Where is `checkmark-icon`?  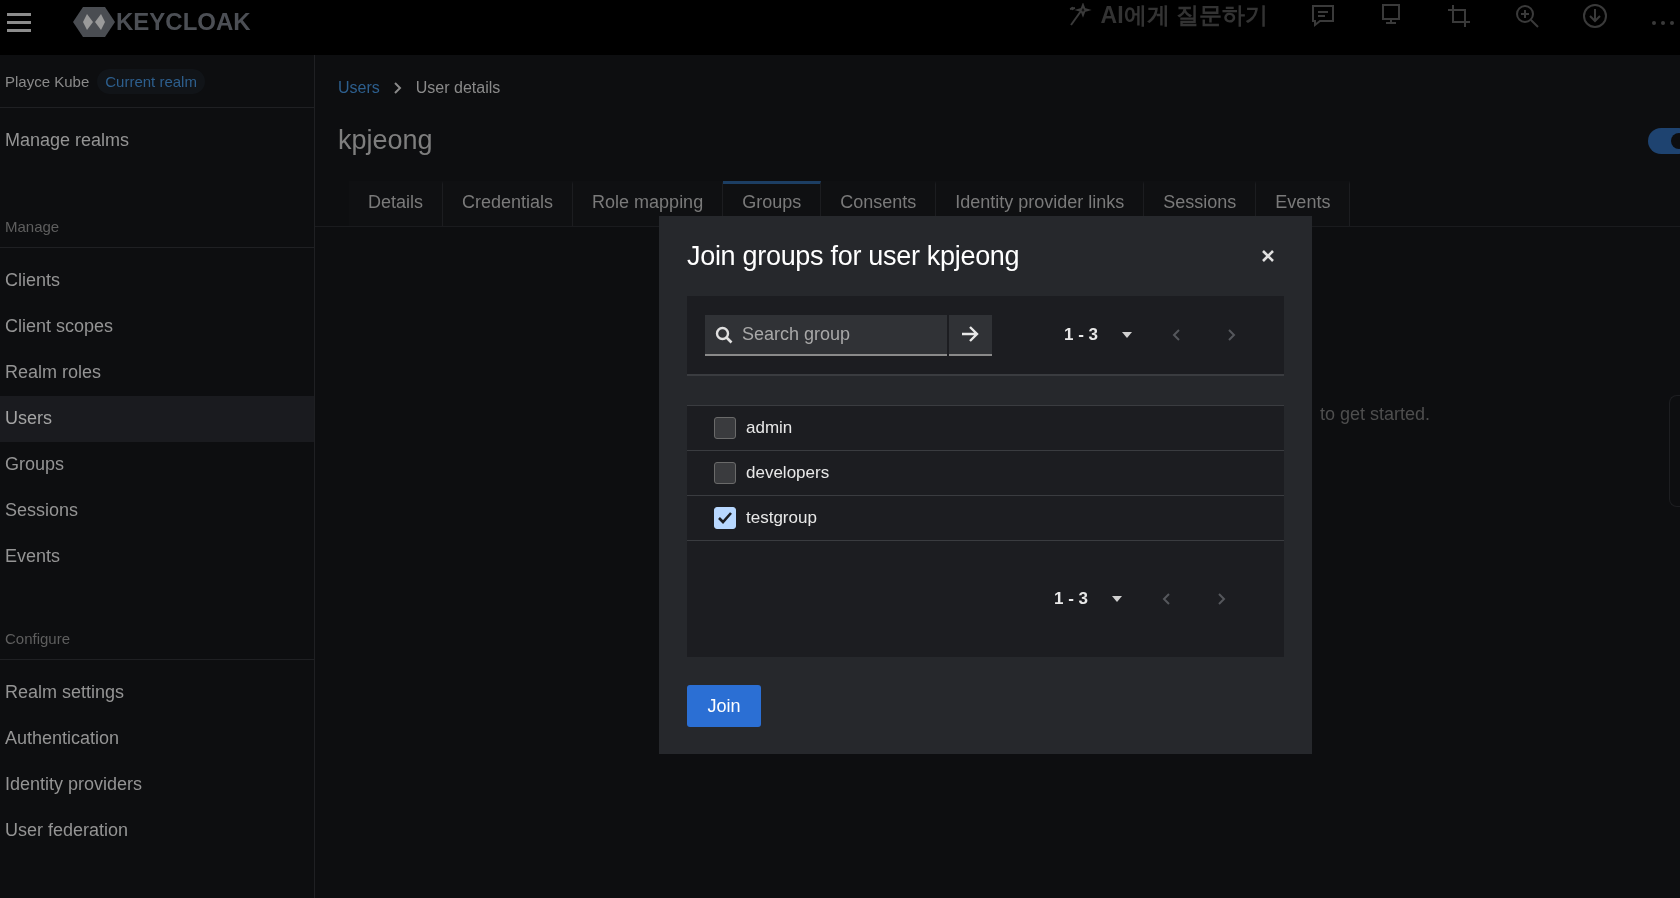
checkmark-icon is located at coordinates (725, 518).